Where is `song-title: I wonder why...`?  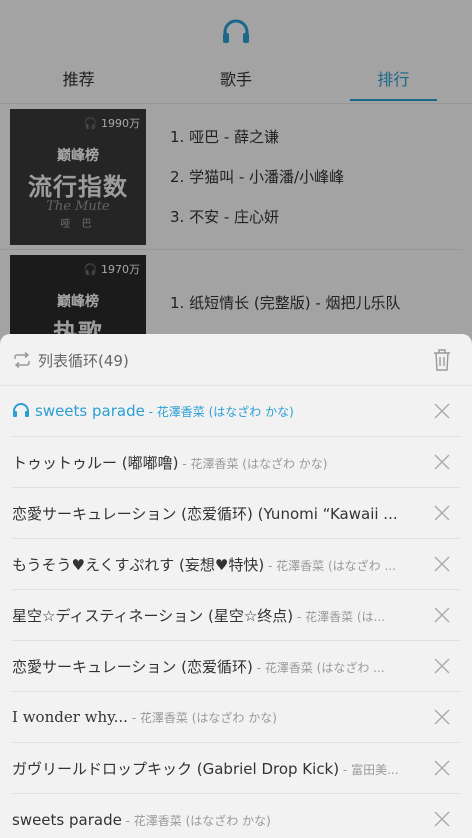 song-title: I wonder why... is located at coordinates (70, 717).